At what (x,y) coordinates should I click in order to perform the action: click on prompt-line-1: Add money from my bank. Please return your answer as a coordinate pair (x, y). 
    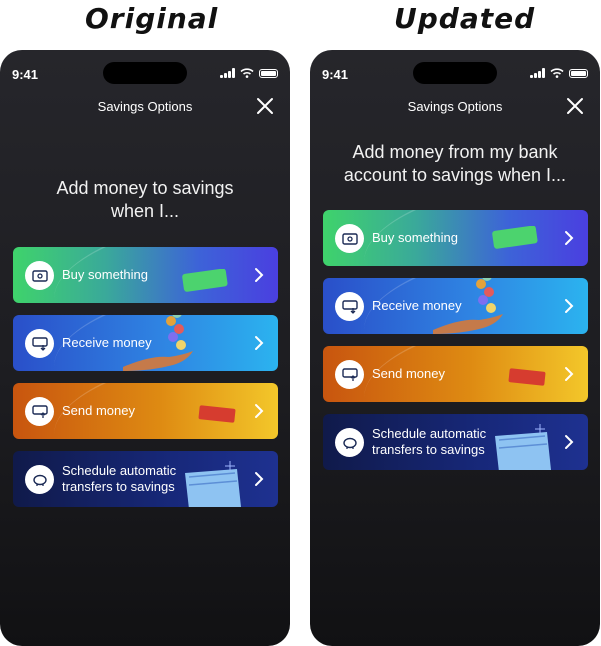
    Looking at the image, I should click on (455, 152).